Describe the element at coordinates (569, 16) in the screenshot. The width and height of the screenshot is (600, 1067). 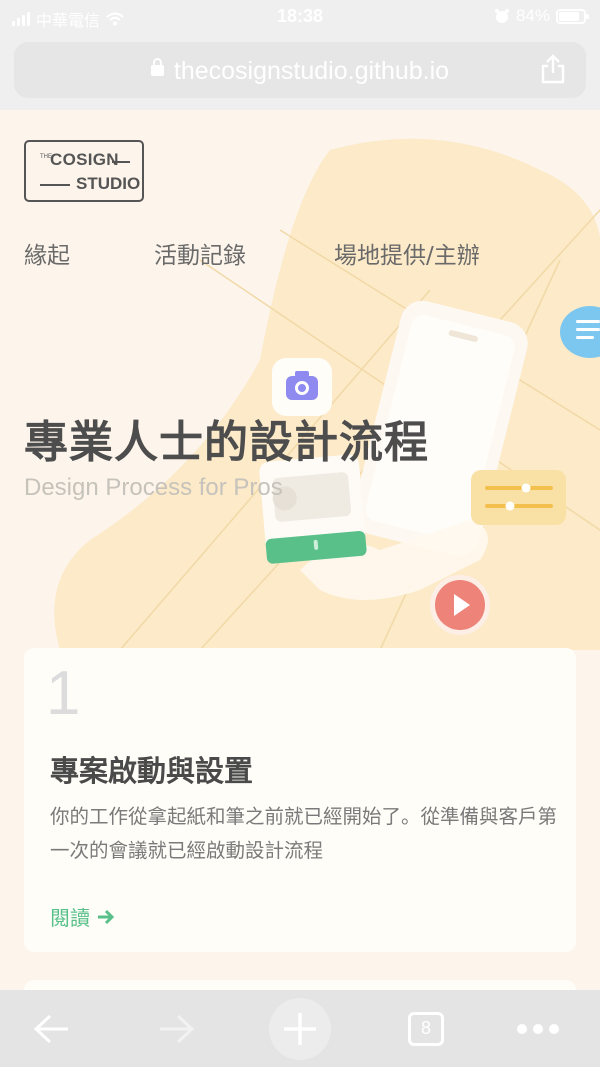
I see `battery-level` at that location.